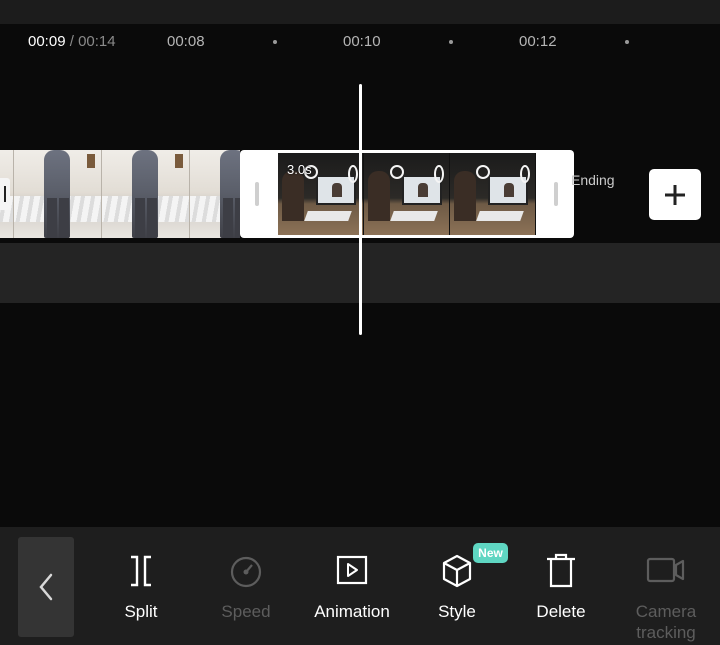 This screenshot has height=645, width=720. What do you see at coordinates (666, 598) in the screenshot?
I see `camera-tracking-button: Camera tracking` at bounding box center [666, 598].